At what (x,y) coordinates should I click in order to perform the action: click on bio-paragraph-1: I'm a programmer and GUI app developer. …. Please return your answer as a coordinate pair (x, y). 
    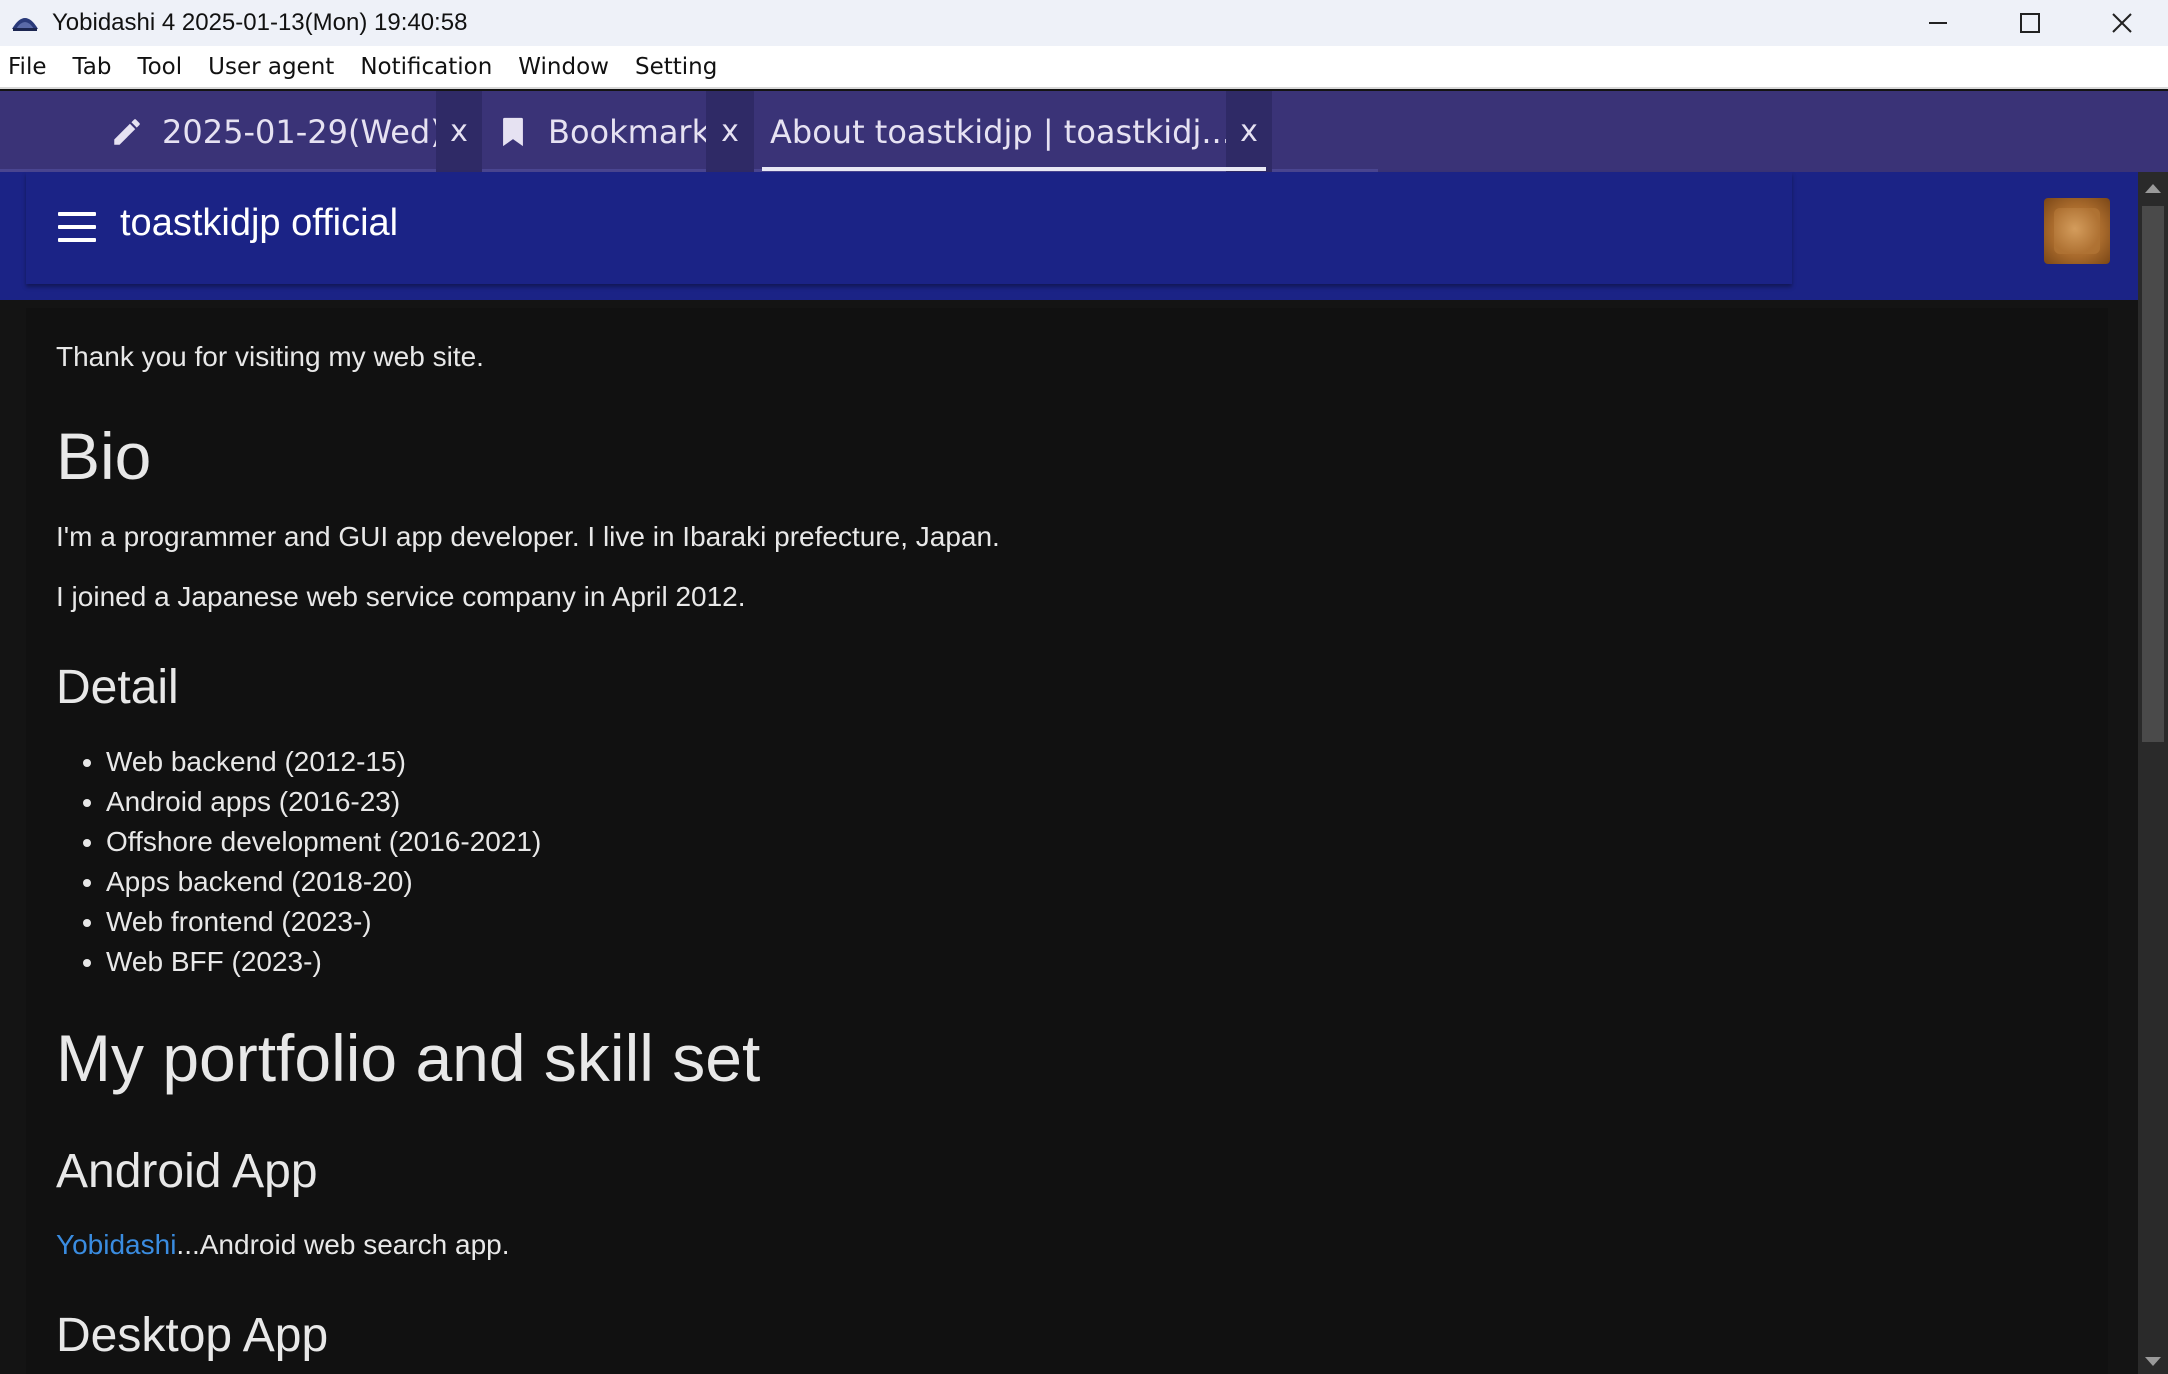
    Looking at the image, I should click on (528, 536).